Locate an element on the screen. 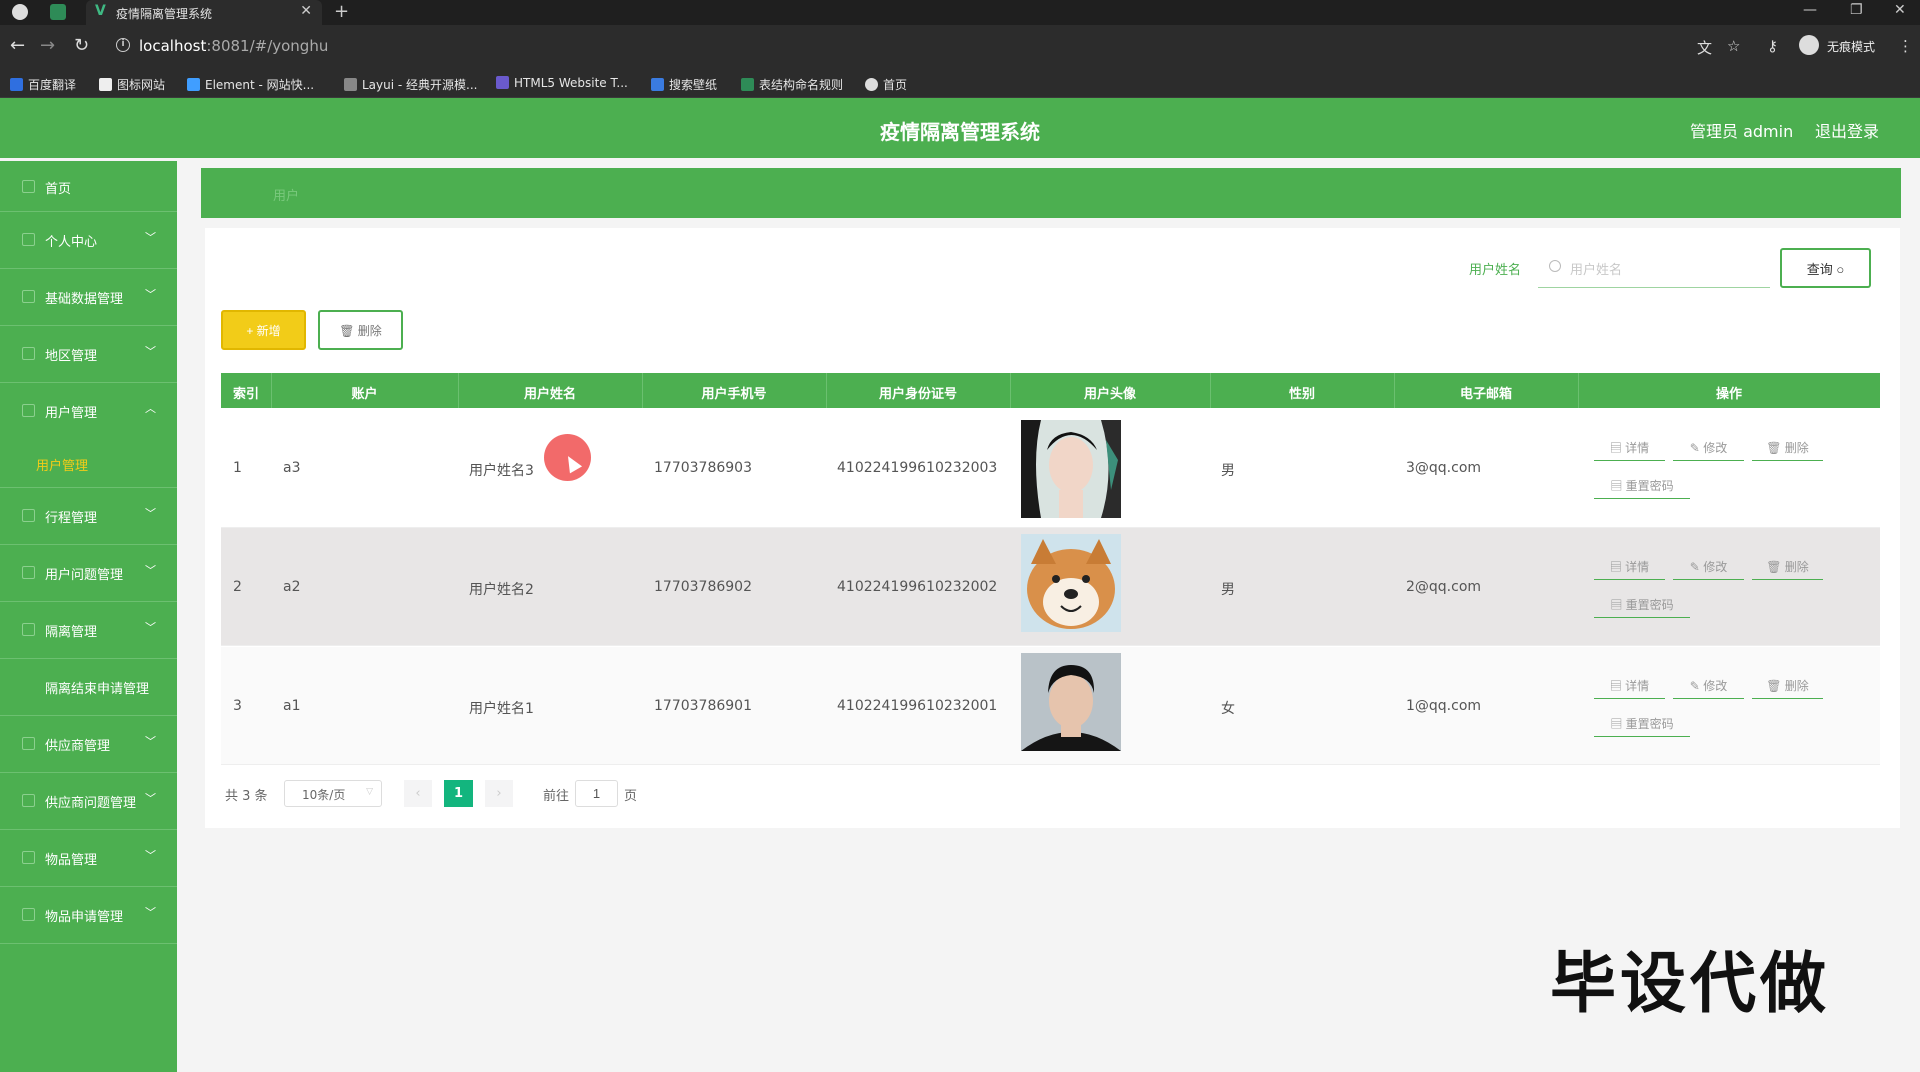 Image resolution: width=1920 pixels, height=1072 pixels. site-info-icon: i is located at coordinates (123, 45).